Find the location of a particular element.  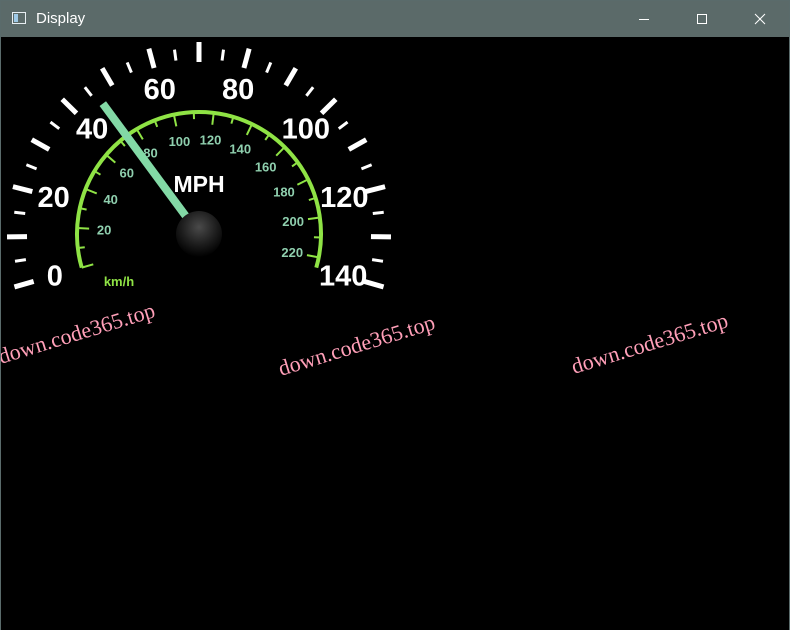

minimize-icon is located at coordinates (644, 19).